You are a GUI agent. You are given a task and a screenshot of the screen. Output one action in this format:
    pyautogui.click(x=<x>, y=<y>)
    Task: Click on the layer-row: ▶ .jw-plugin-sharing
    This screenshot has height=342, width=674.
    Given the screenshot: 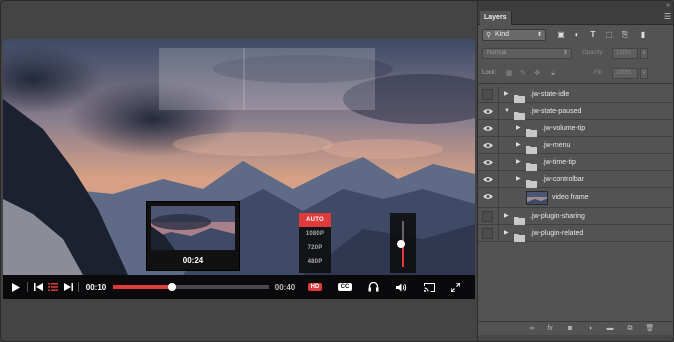 What is the action you would take?
    pyautogui.click(x=575, y=216)
    